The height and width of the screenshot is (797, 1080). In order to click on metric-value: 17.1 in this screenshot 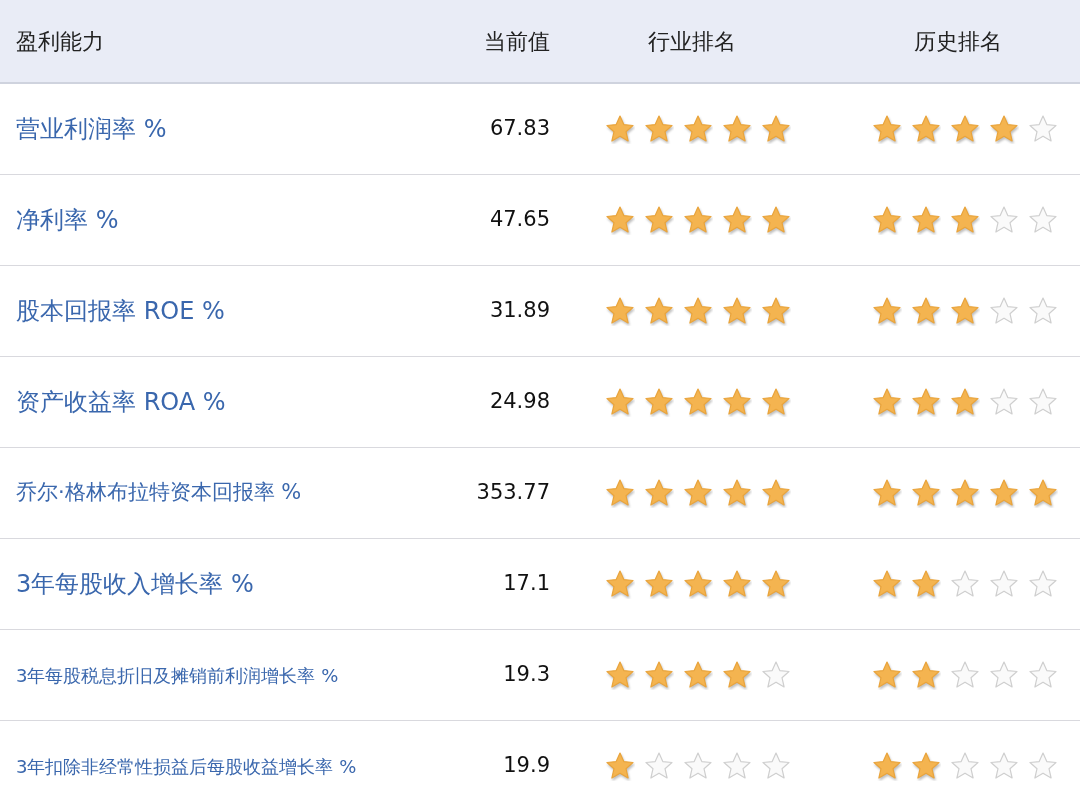, I will do `click(526, 584)`.